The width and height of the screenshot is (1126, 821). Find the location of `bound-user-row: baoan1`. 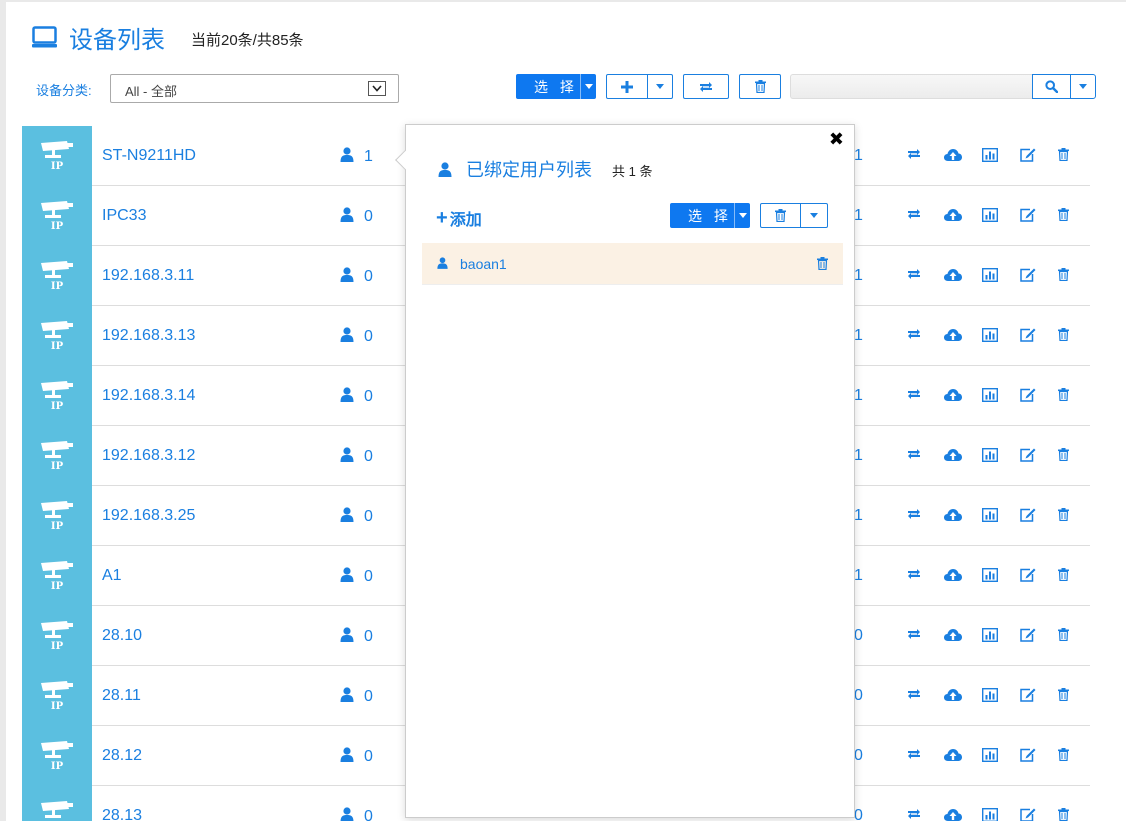

bound-user-row: baoan1 is located at coordinates (632, 264).